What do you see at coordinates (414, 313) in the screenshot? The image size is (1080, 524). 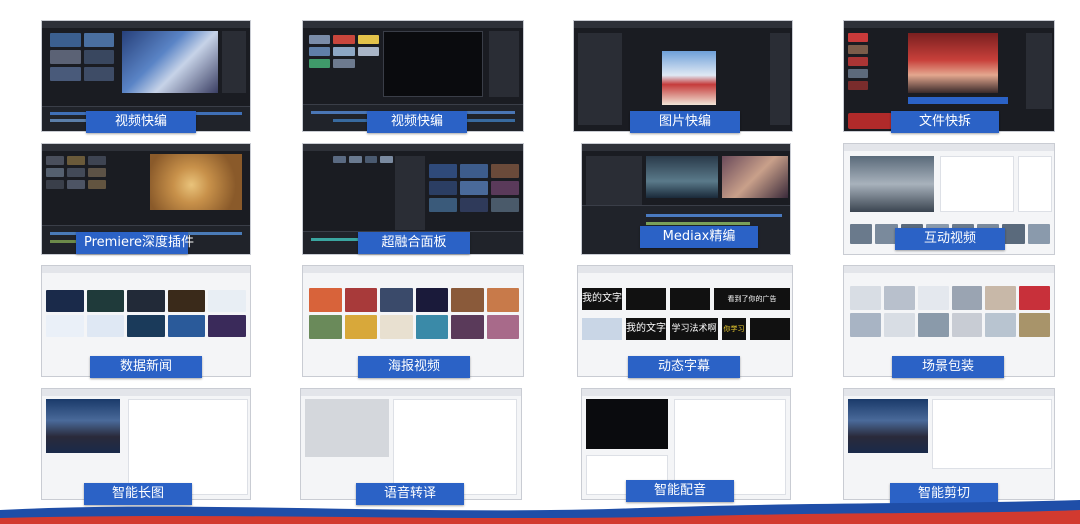 I see `poster-grid` at bounding box center [414, 313].